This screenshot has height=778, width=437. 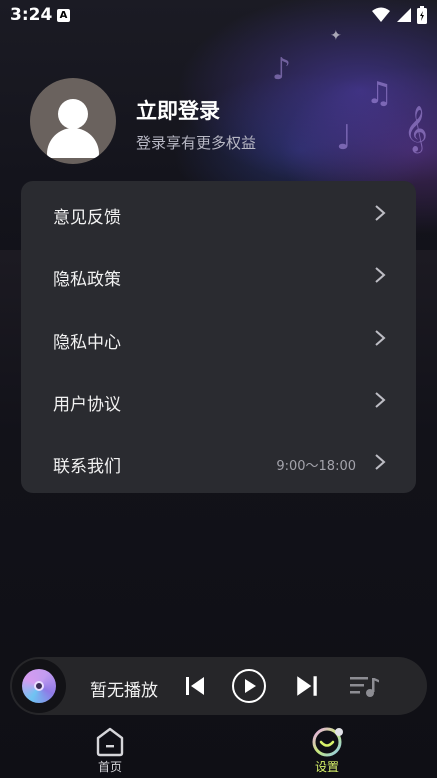 What do you see at coordinates (218, 748) in the screenshot?
I see `bottom-tab-bar: 首页 设置` at bounding box center [218, 748].